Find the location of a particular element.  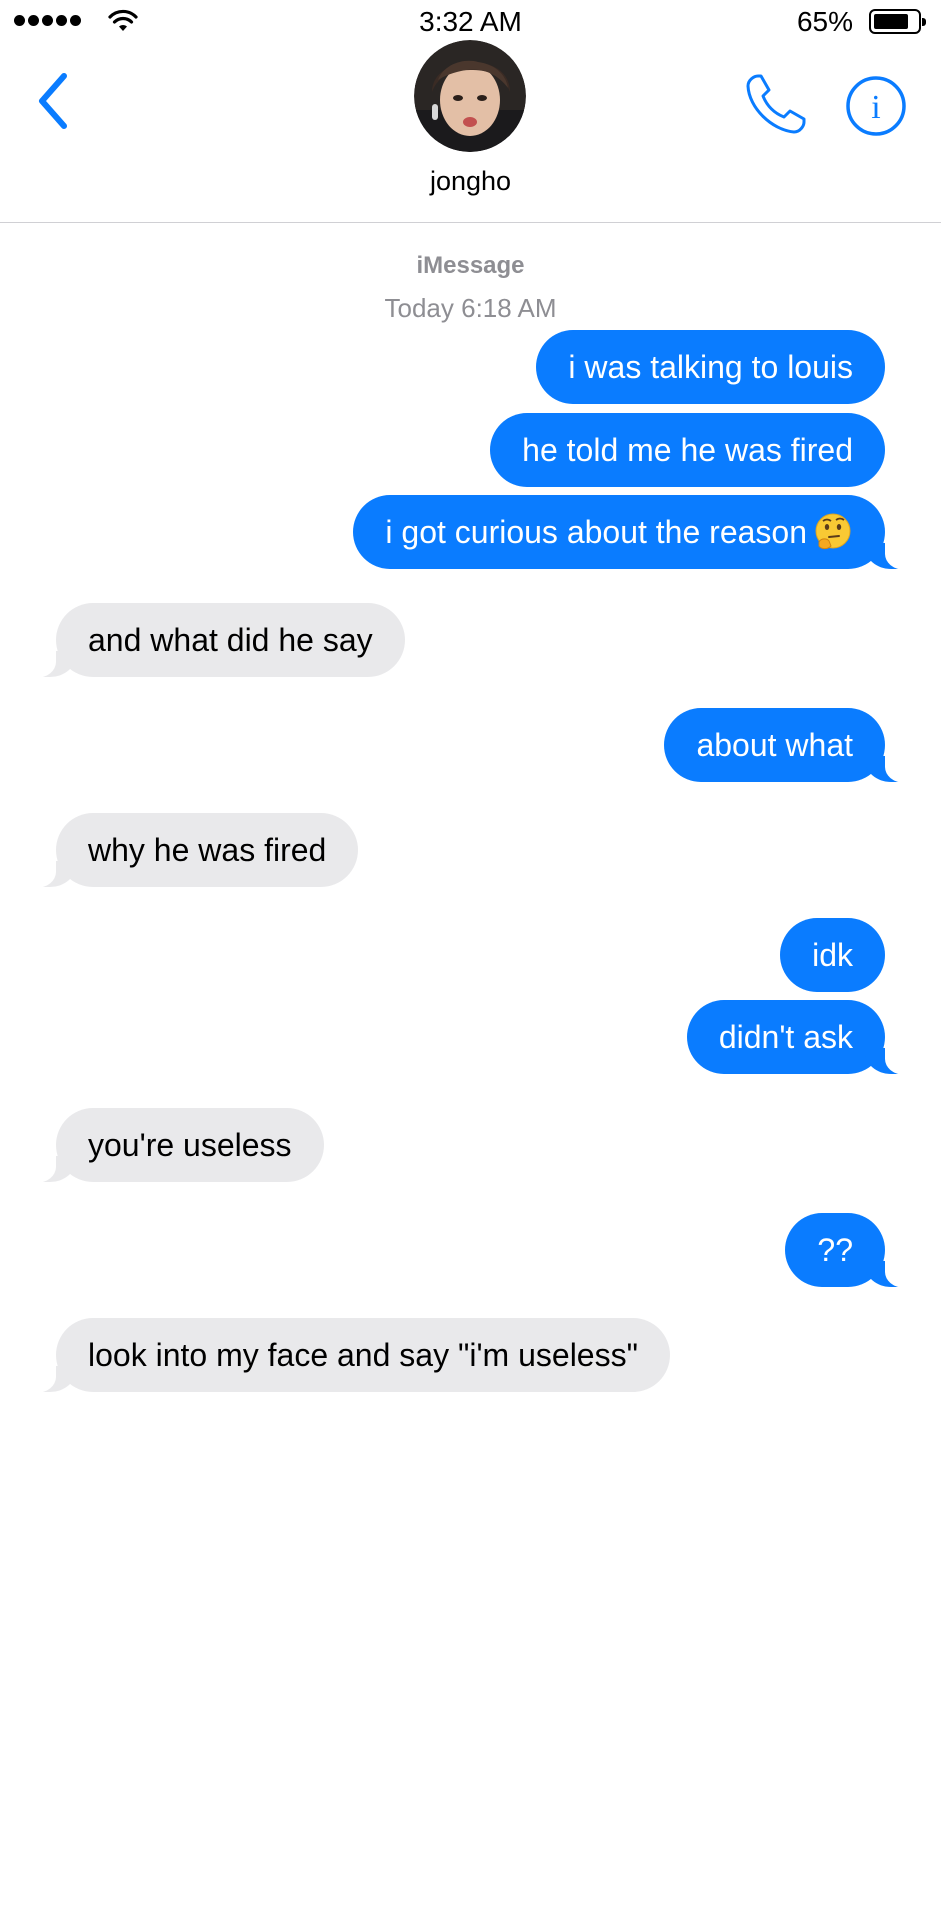

incoming-message: why he was fired is located at coordinates (192, 850).